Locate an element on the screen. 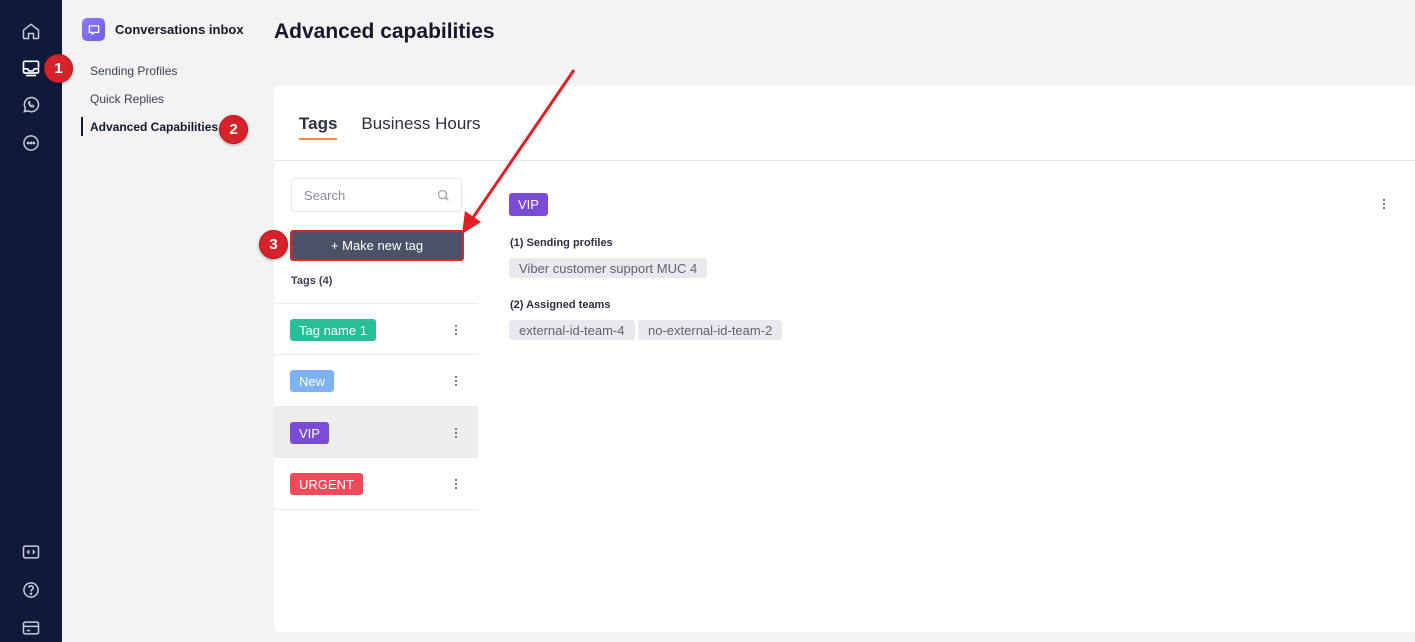 The width and height of the screenshot is (1415, 642). page-title: Advanced capabilities is located at coordinates (384, 31).